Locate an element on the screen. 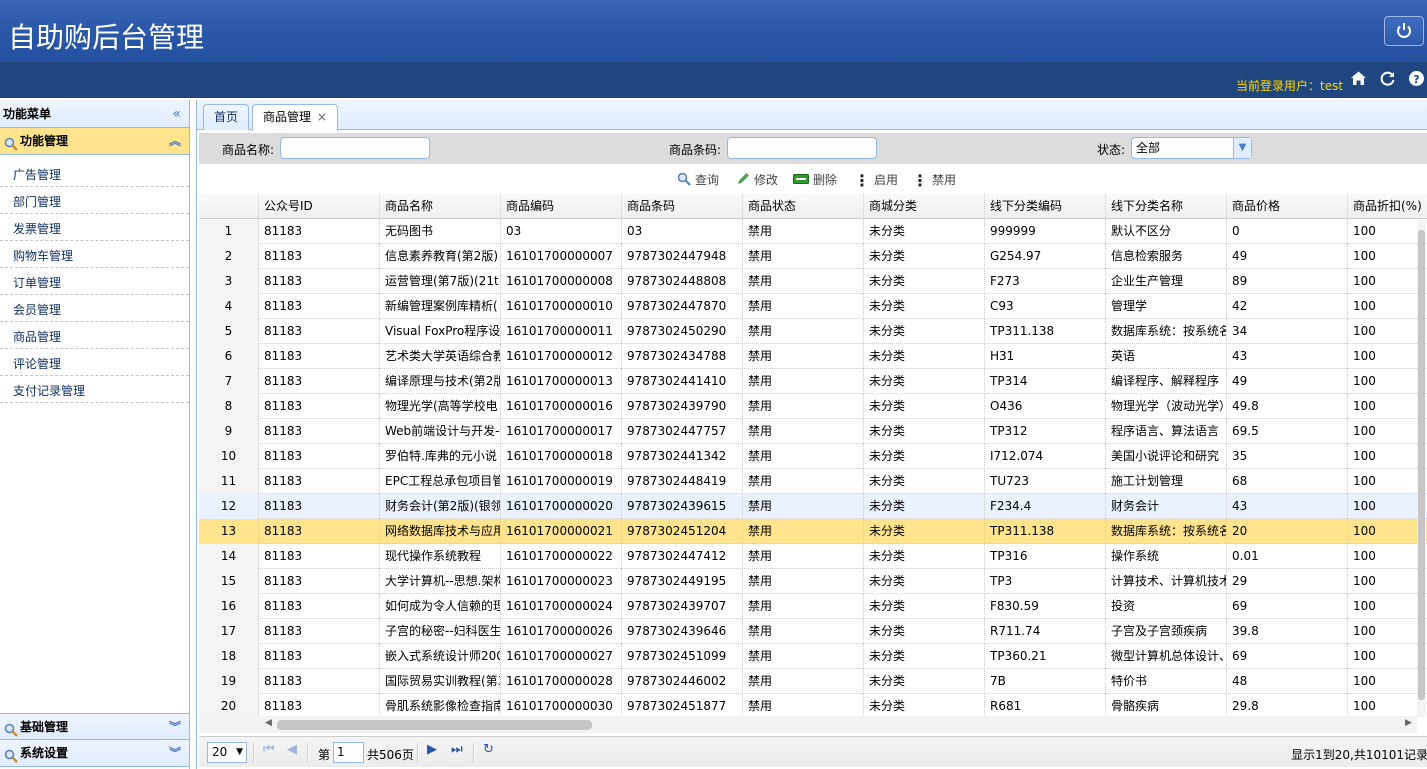 Image resolution: width=1427 pixels, height=769 pixels. barcode-input is located at coordinates (802, 148).